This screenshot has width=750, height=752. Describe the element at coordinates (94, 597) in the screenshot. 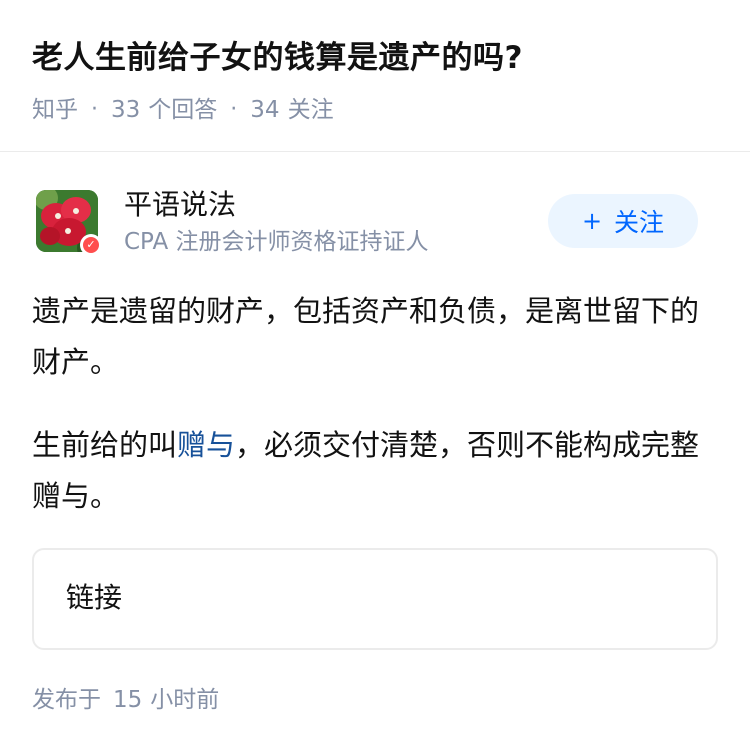

I see `link-card-label: 链接` at that location.